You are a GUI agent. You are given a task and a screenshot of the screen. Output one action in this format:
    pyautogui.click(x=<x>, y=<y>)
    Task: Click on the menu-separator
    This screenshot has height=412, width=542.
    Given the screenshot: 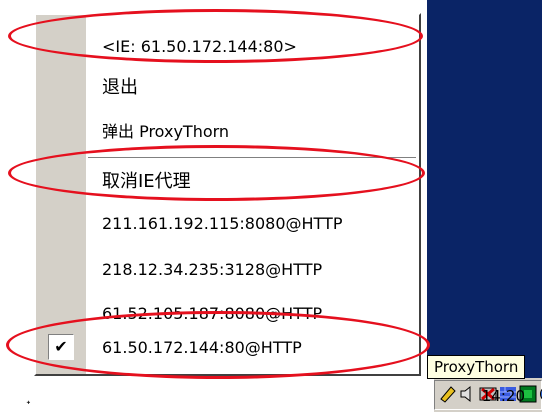 What is the action you would take?
    pyautogui.click(x=252, y=158)
    